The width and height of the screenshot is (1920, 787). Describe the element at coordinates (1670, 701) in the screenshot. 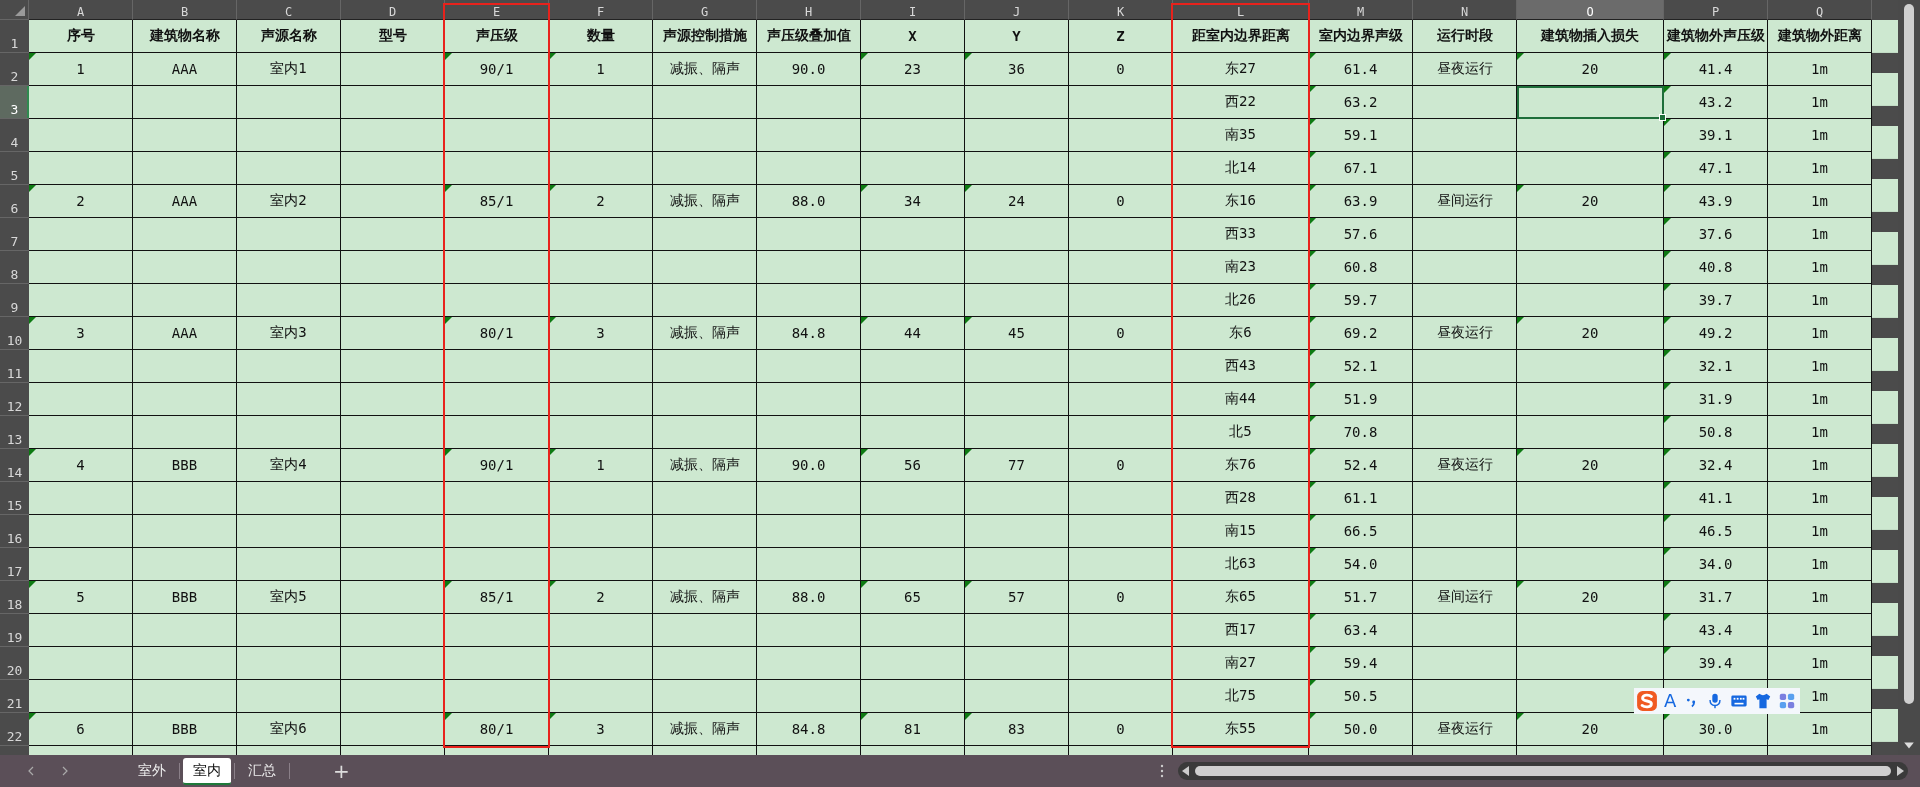

I see `language-toggle: A` at that location.